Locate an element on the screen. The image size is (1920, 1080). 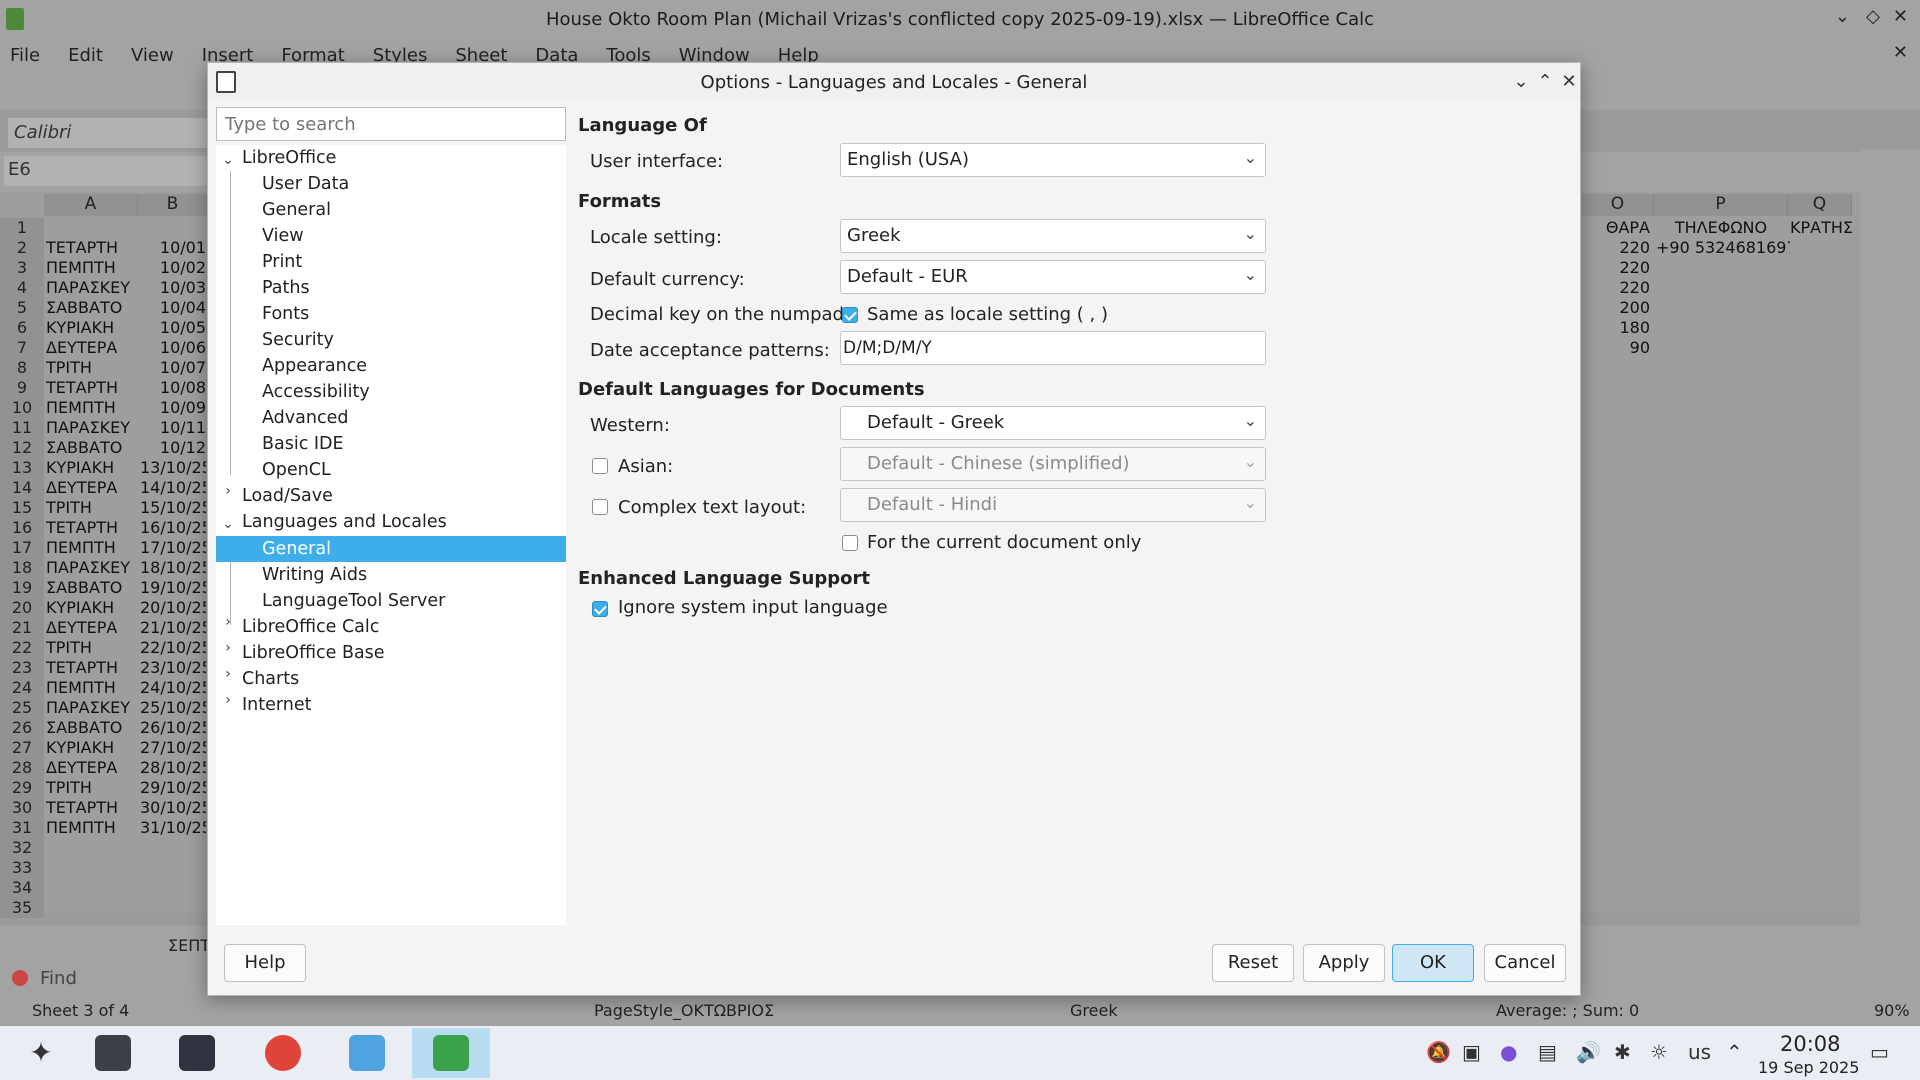
ctl-label: Complex text layout: is located at coordinates (712, 507).